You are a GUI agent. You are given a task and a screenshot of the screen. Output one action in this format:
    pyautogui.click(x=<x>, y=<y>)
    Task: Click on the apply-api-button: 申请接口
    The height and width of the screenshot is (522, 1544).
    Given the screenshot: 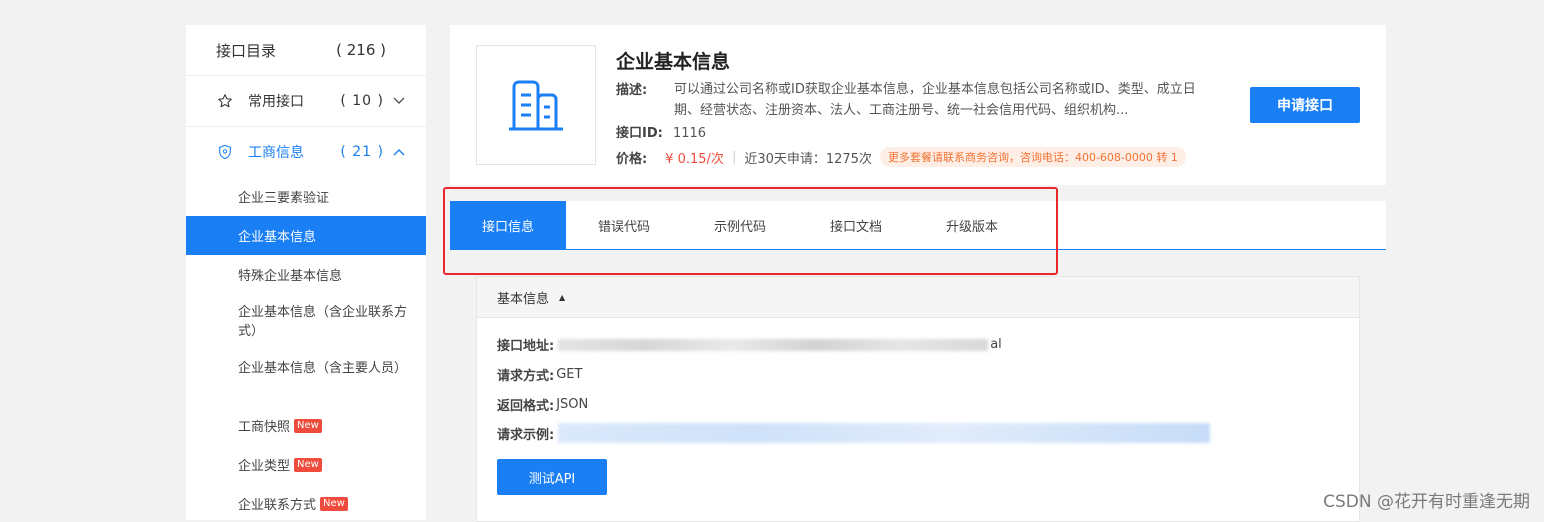 What is the action you would take?
    pyautogui.click(x=1305, y=105)
    